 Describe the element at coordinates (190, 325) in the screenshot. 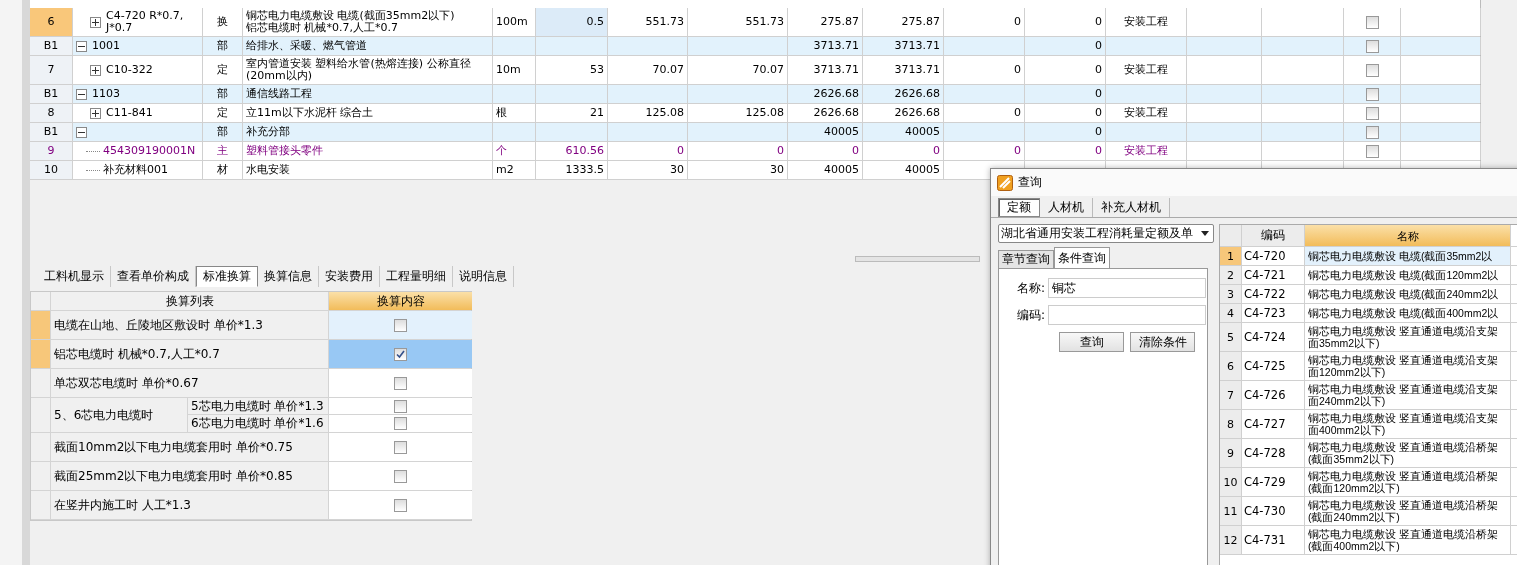

I see `conversion-item: 电缆在山地、丘陵地区敷设时 单价*1.3` at that location.